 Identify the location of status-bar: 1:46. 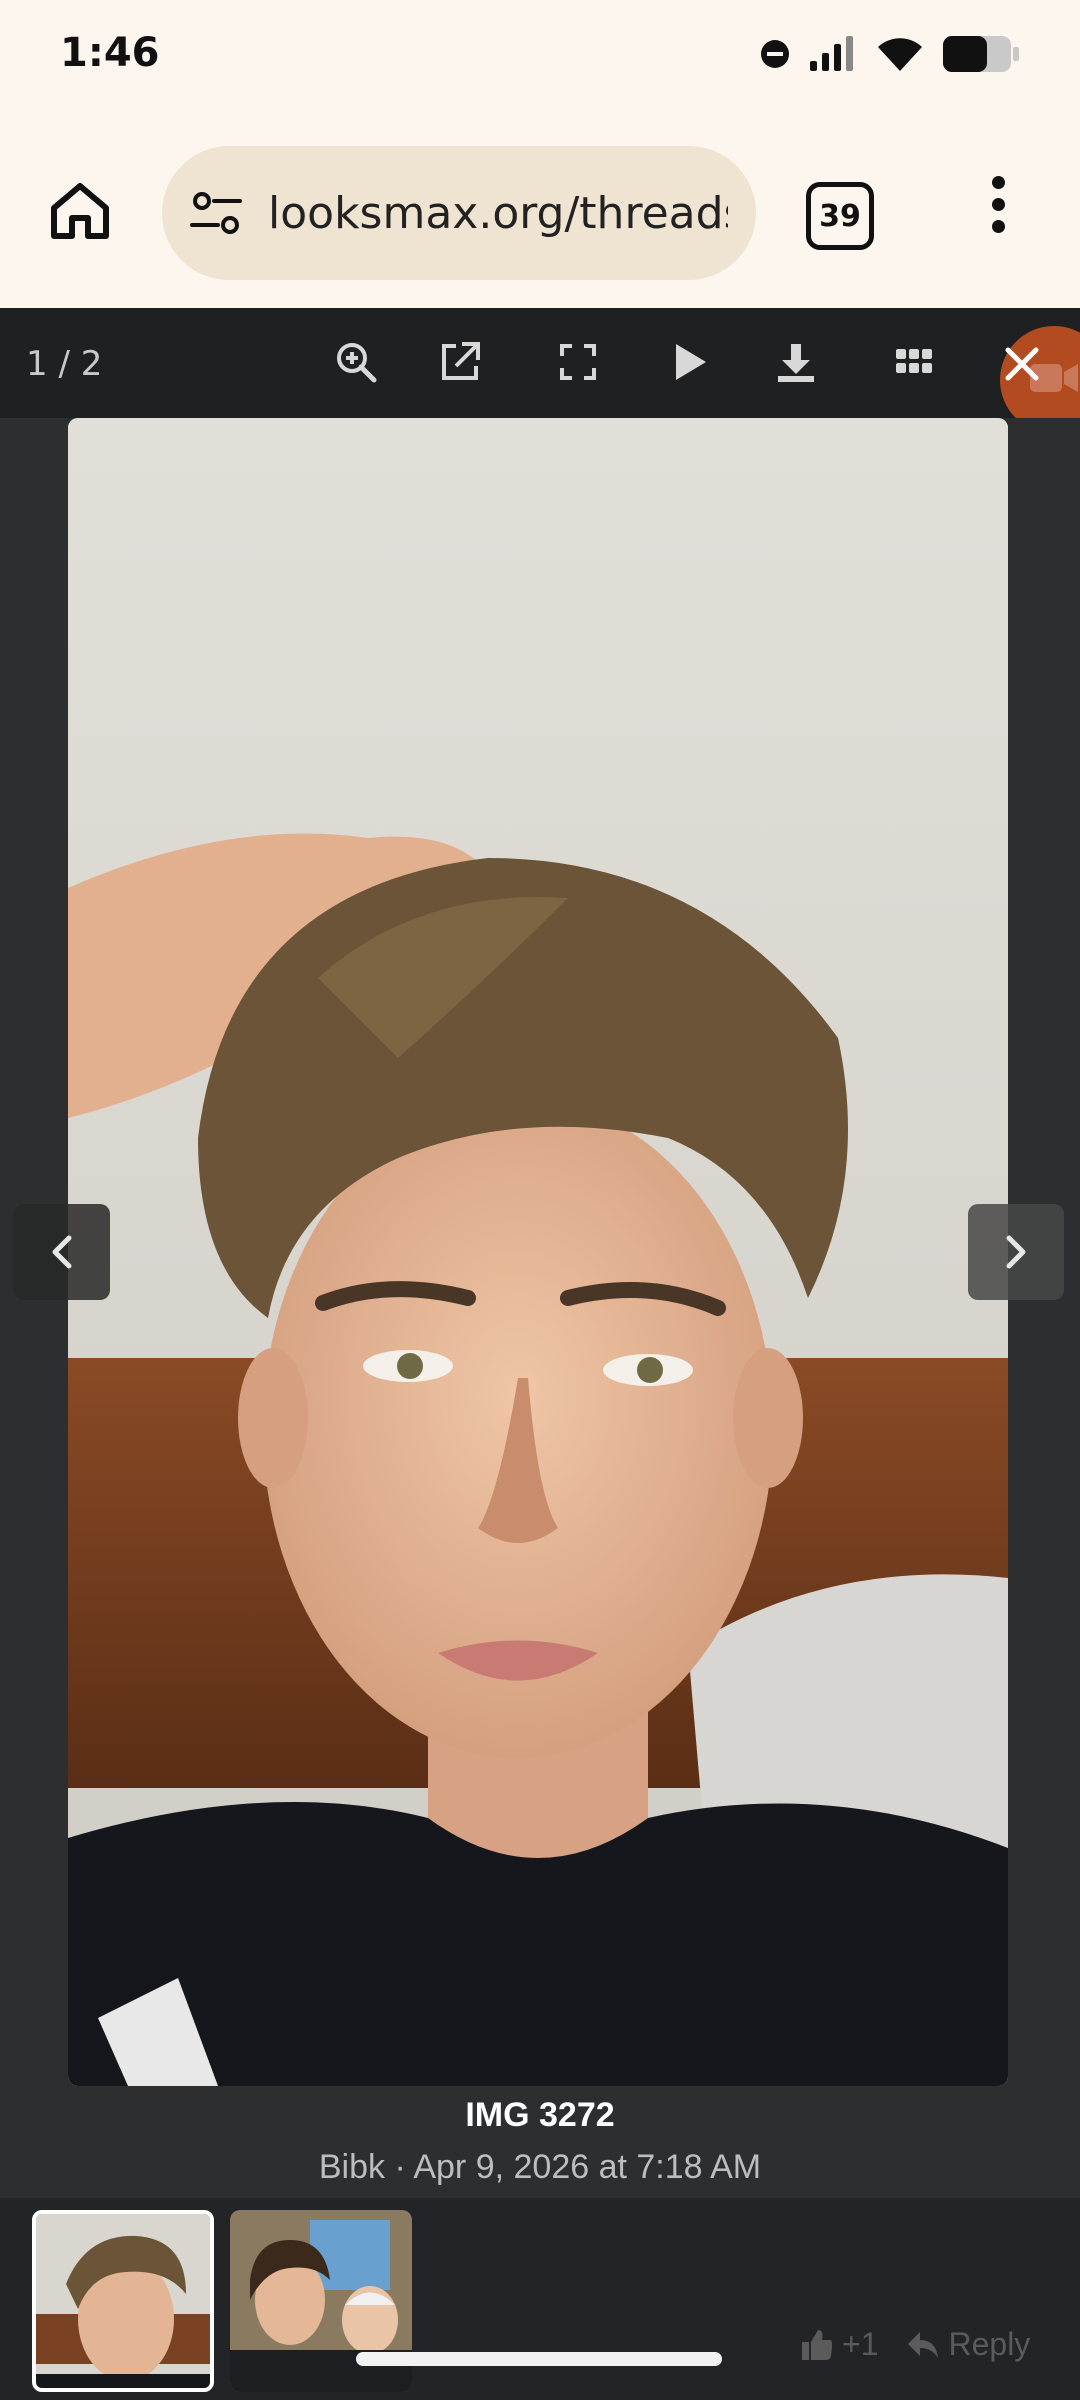
(540, 59).